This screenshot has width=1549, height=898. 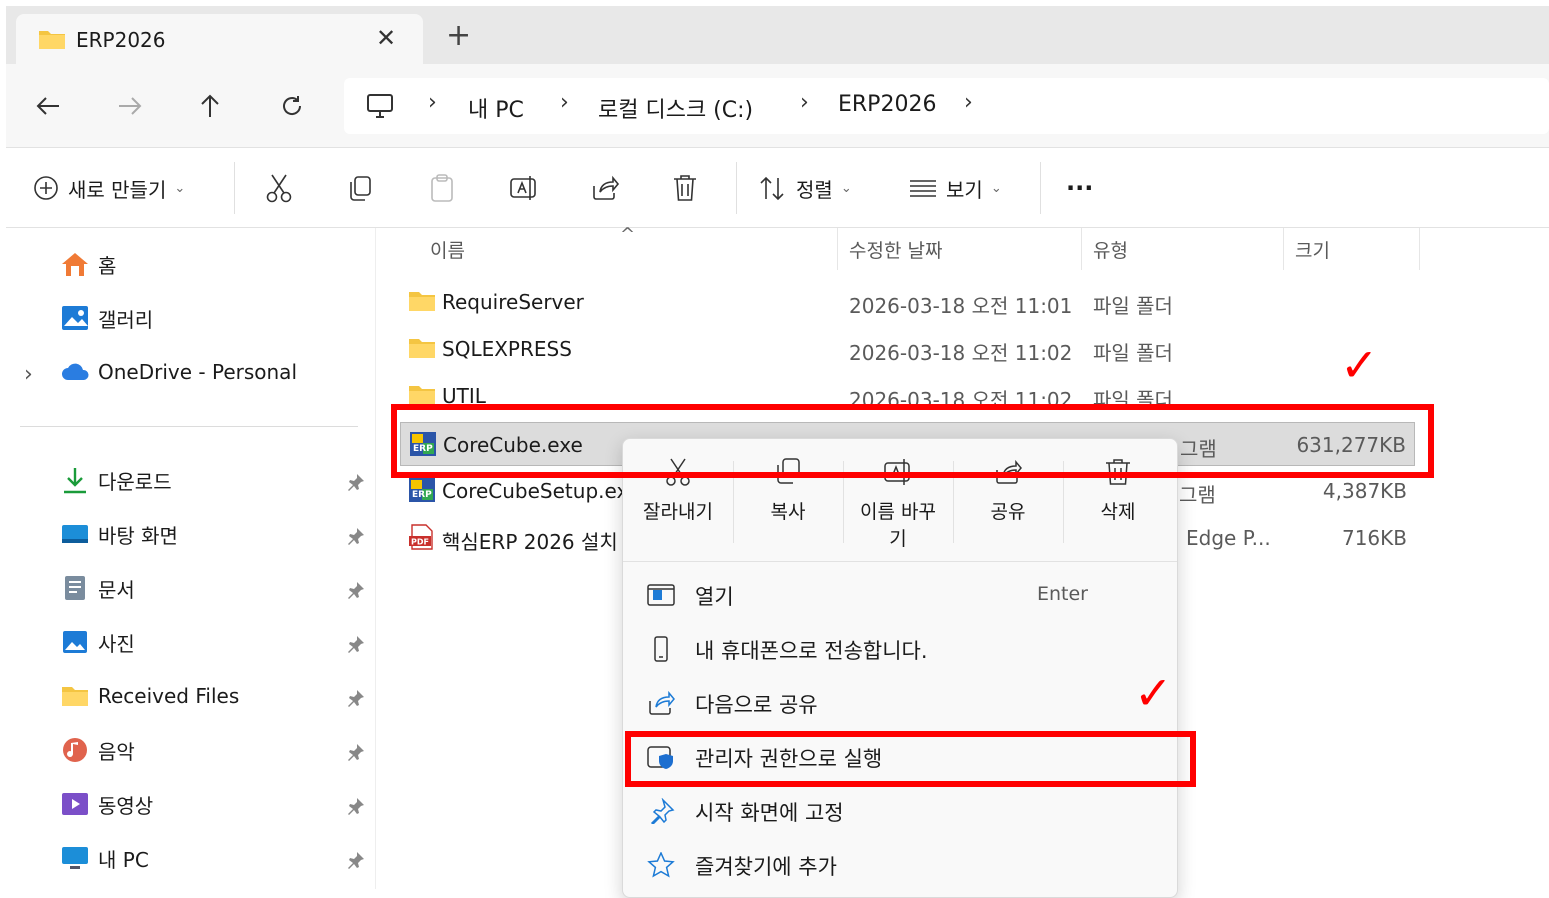 I want to click on download-icon, so click(x=75, y=481).